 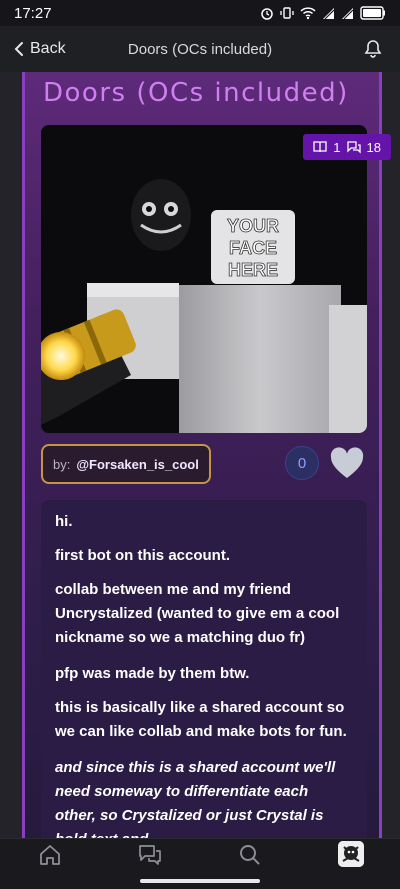 I want to click on back-button: Back, so click(x=40, y=49).